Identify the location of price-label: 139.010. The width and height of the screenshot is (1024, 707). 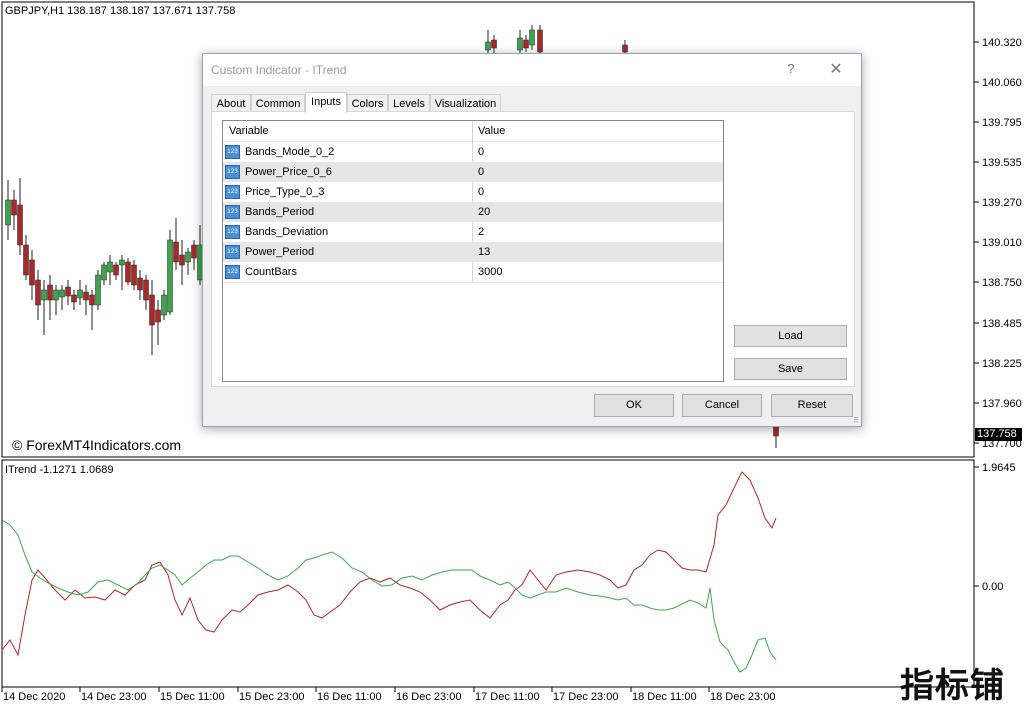
(1002, 243).